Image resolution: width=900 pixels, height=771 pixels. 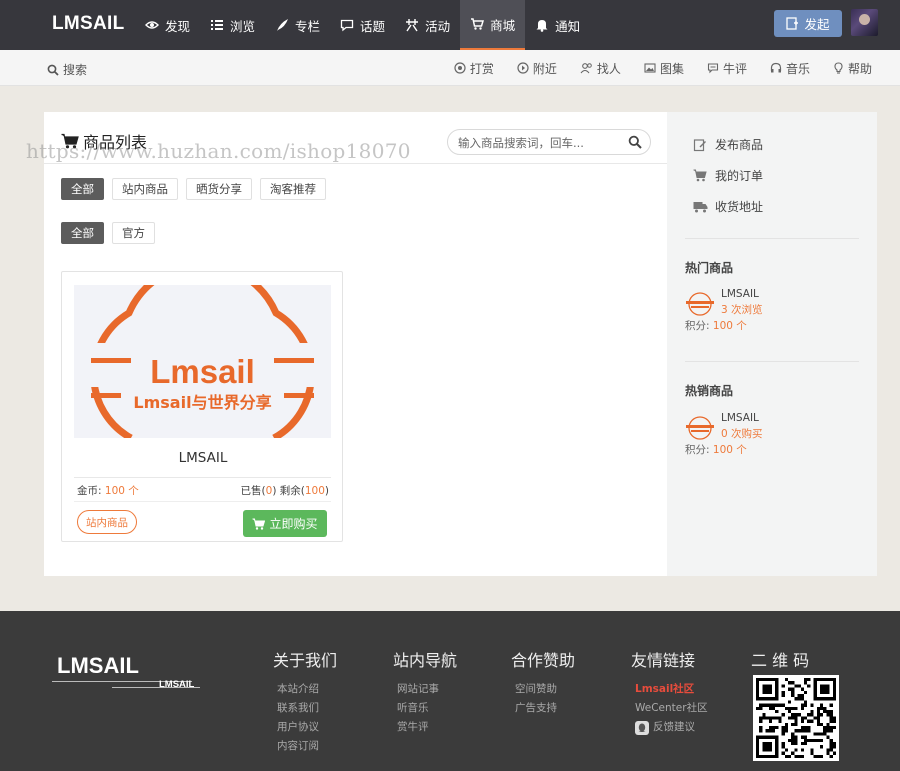 I want to click on category-filter: 全部 站内商品 晒货分享 淘客推荐, so click(x=197, y=189).